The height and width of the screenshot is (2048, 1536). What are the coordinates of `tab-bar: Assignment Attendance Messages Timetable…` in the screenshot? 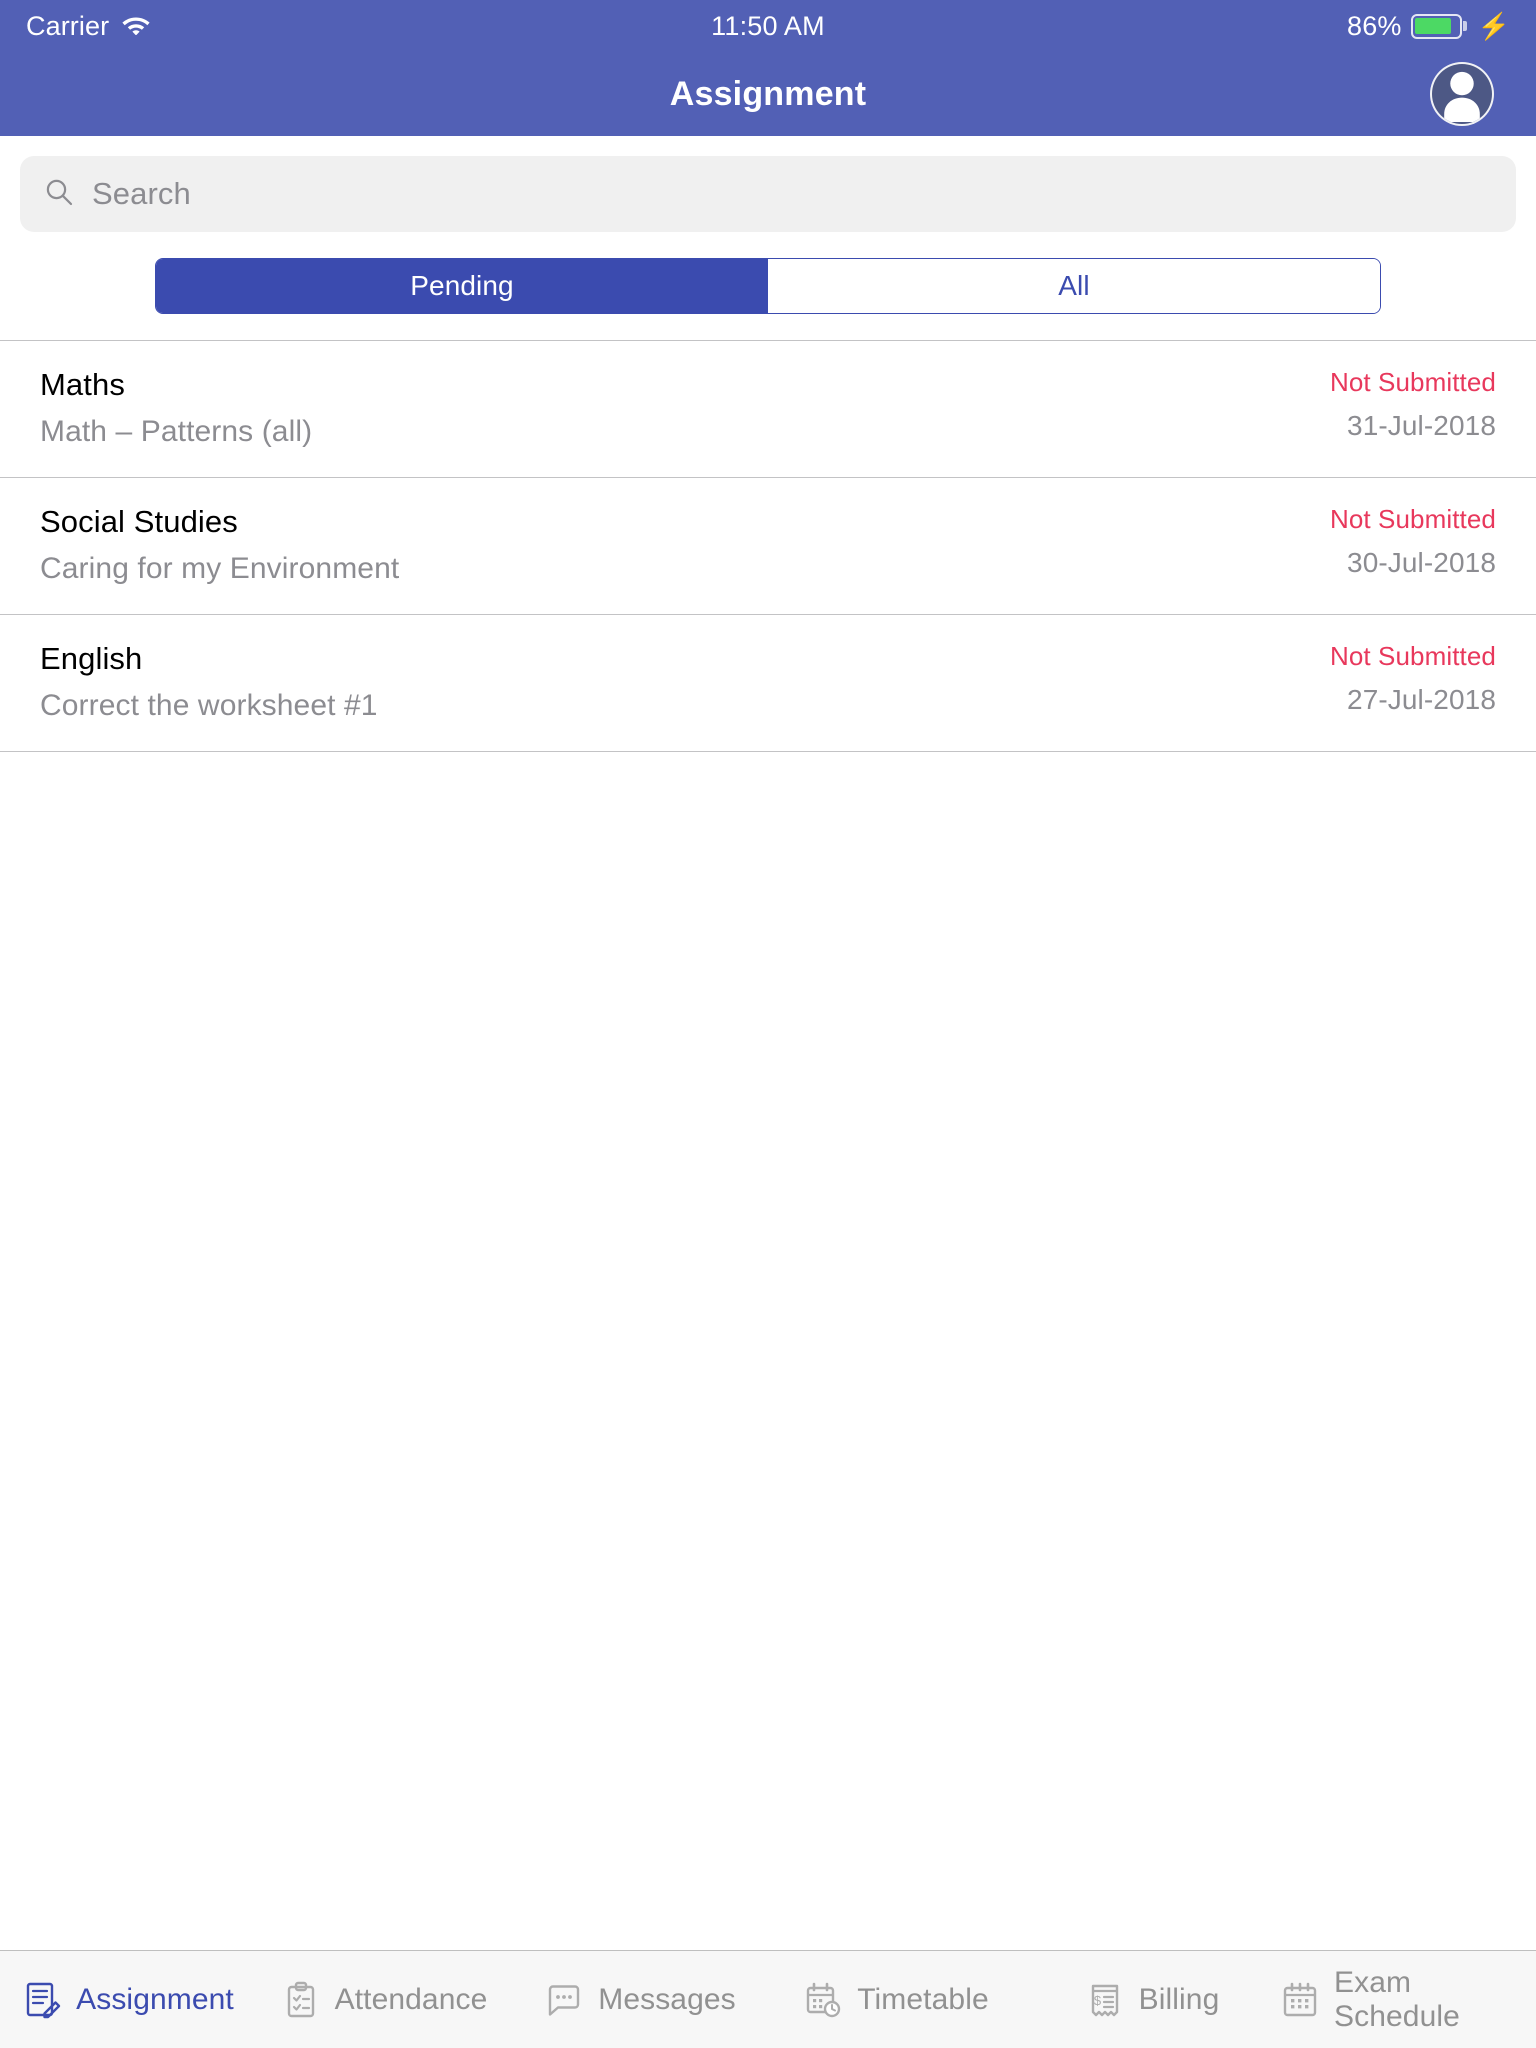 It's located at (768, 1999).